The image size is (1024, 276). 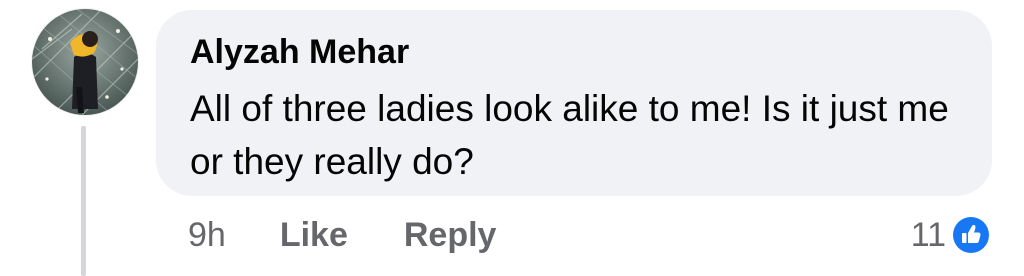 I want to click on comment-author: Alyzah Mehar, so click(x=574, y=52).